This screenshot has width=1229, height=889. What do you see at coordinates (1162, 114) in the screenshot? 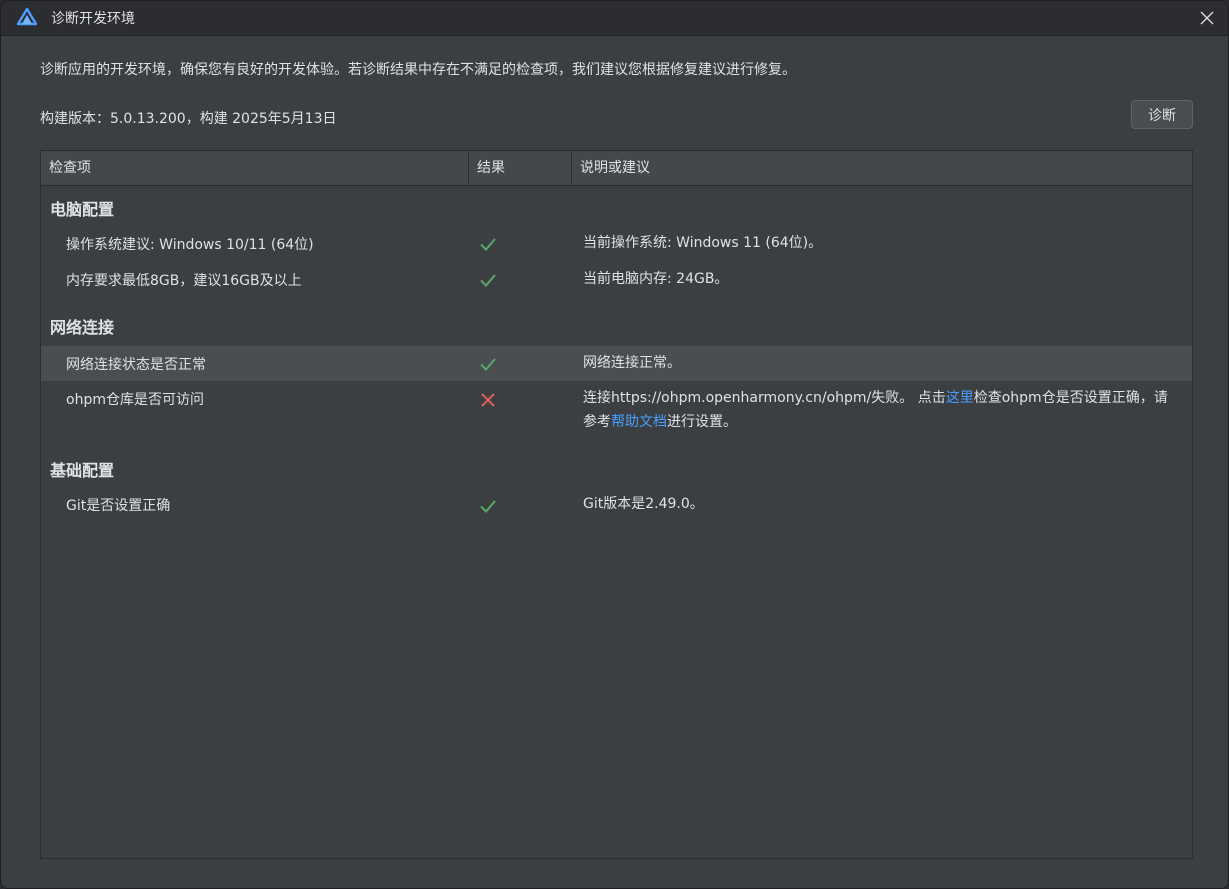
I see `diagnose-button: 诊断` at bounding box center [1162, 114].